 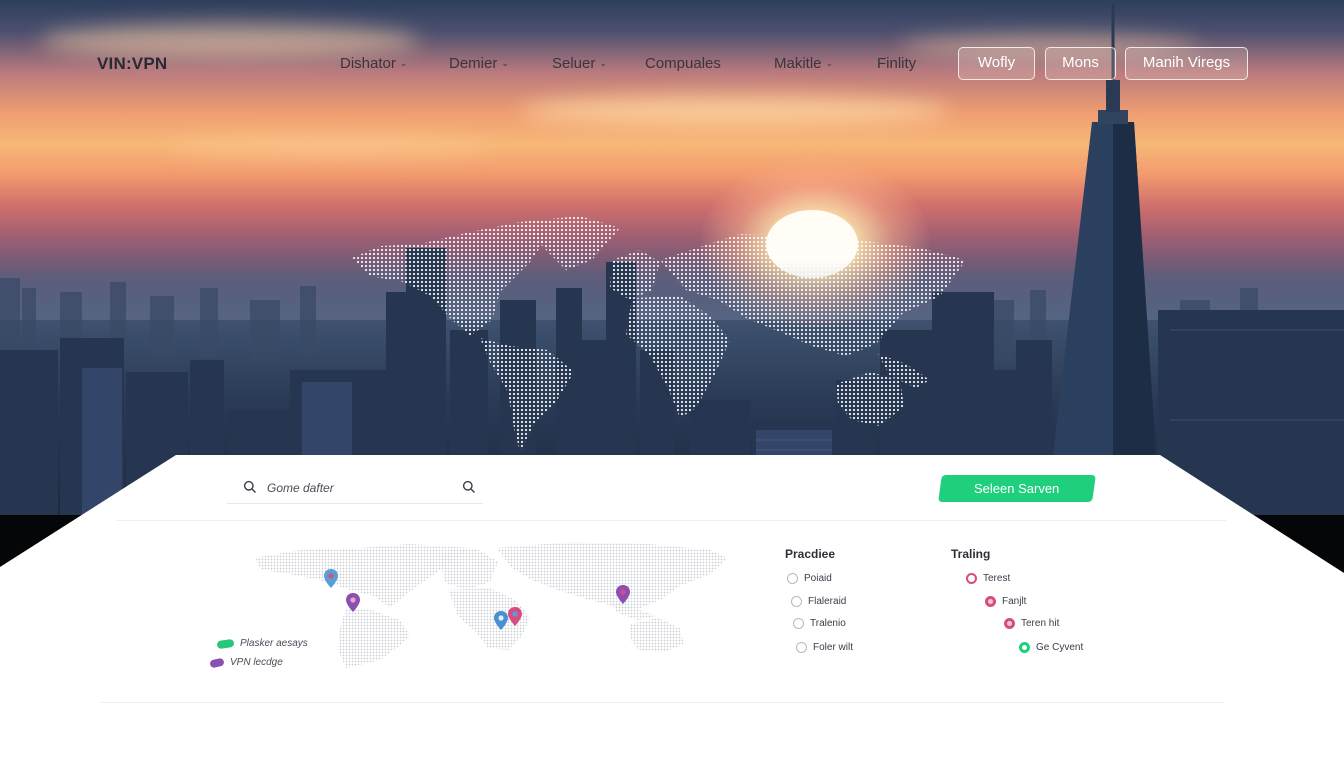 I want to click on server-world-map, so click(x=491, y=605).